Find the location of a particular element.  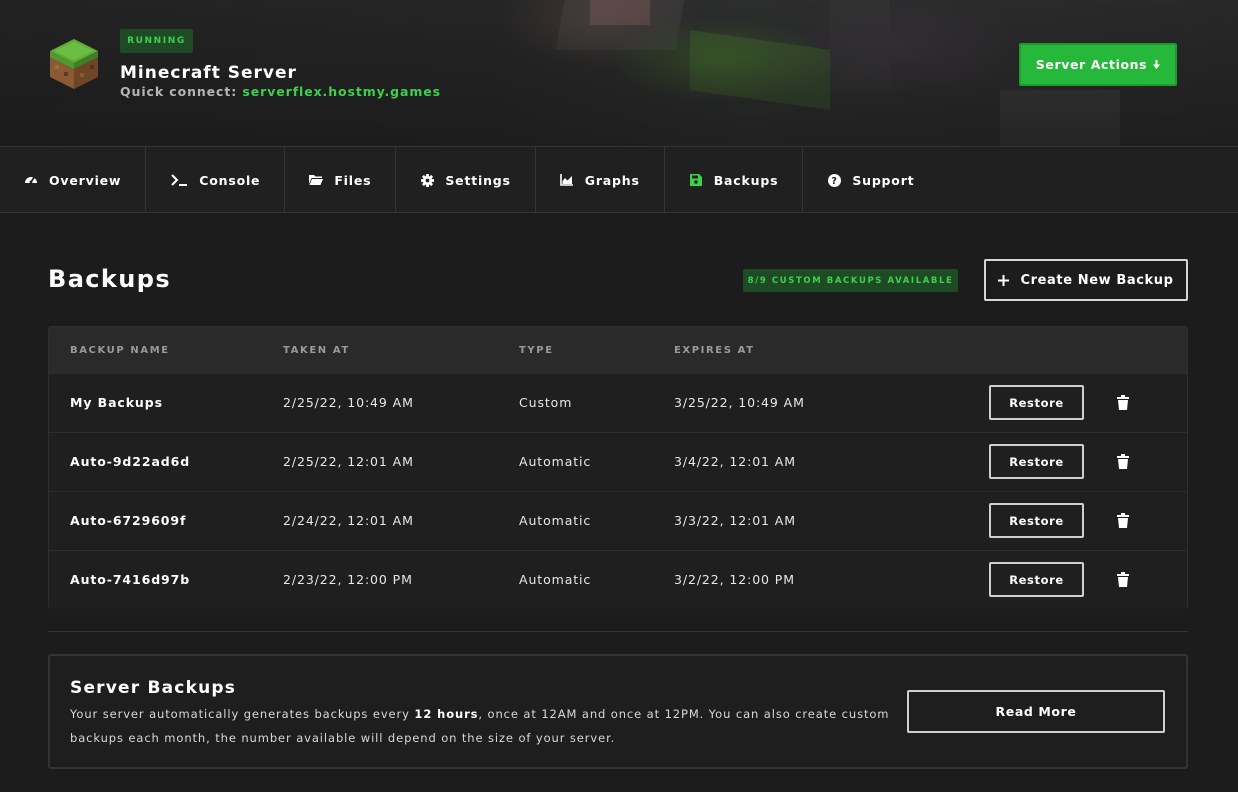

folder-icon is located at coordinates (316, 180).